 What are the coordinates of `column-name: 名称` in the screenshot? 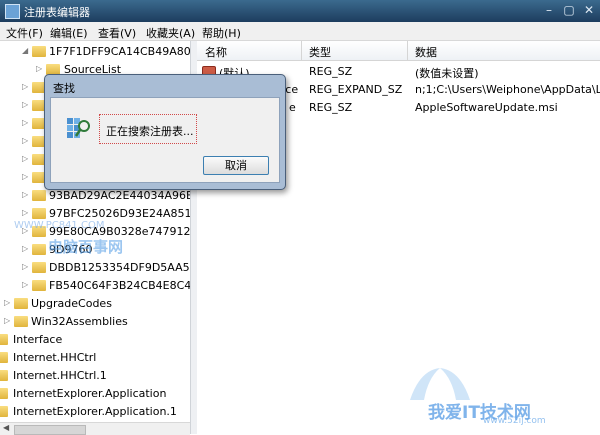 It's located at (216, 52).